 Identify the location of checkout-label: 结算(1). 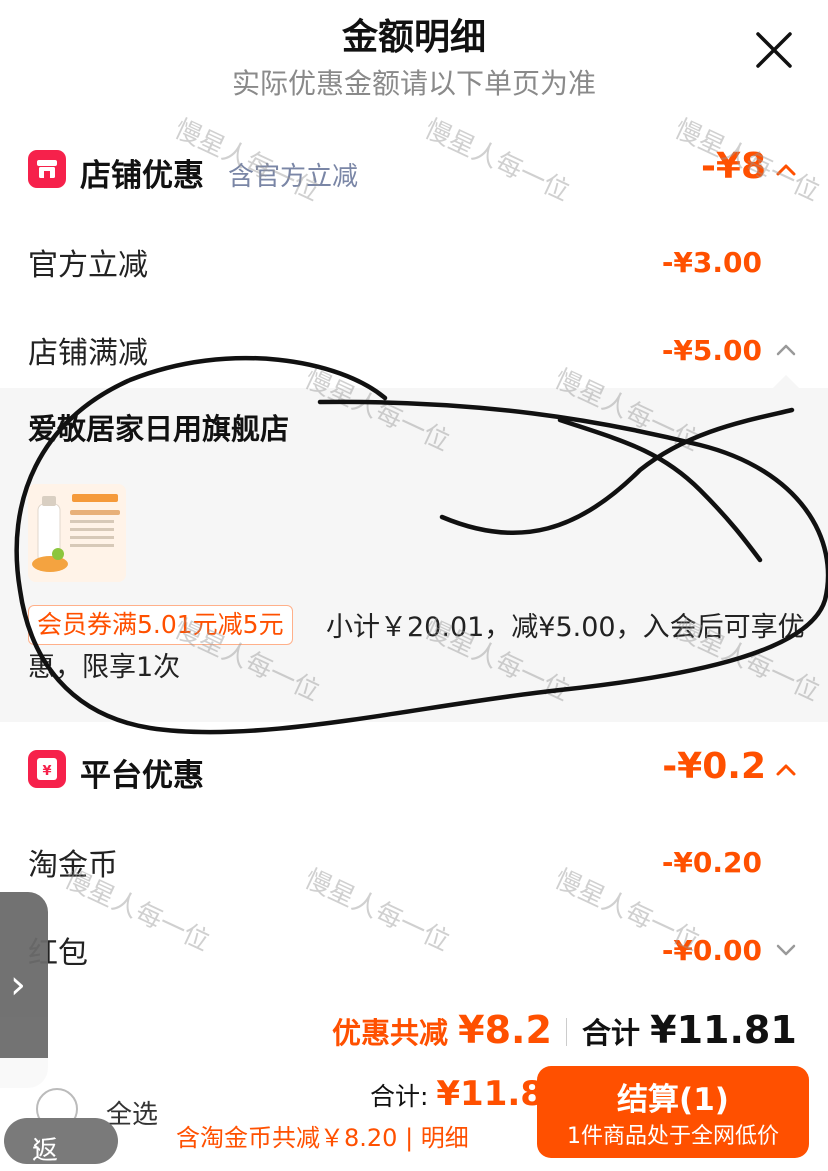
(673, 1100).